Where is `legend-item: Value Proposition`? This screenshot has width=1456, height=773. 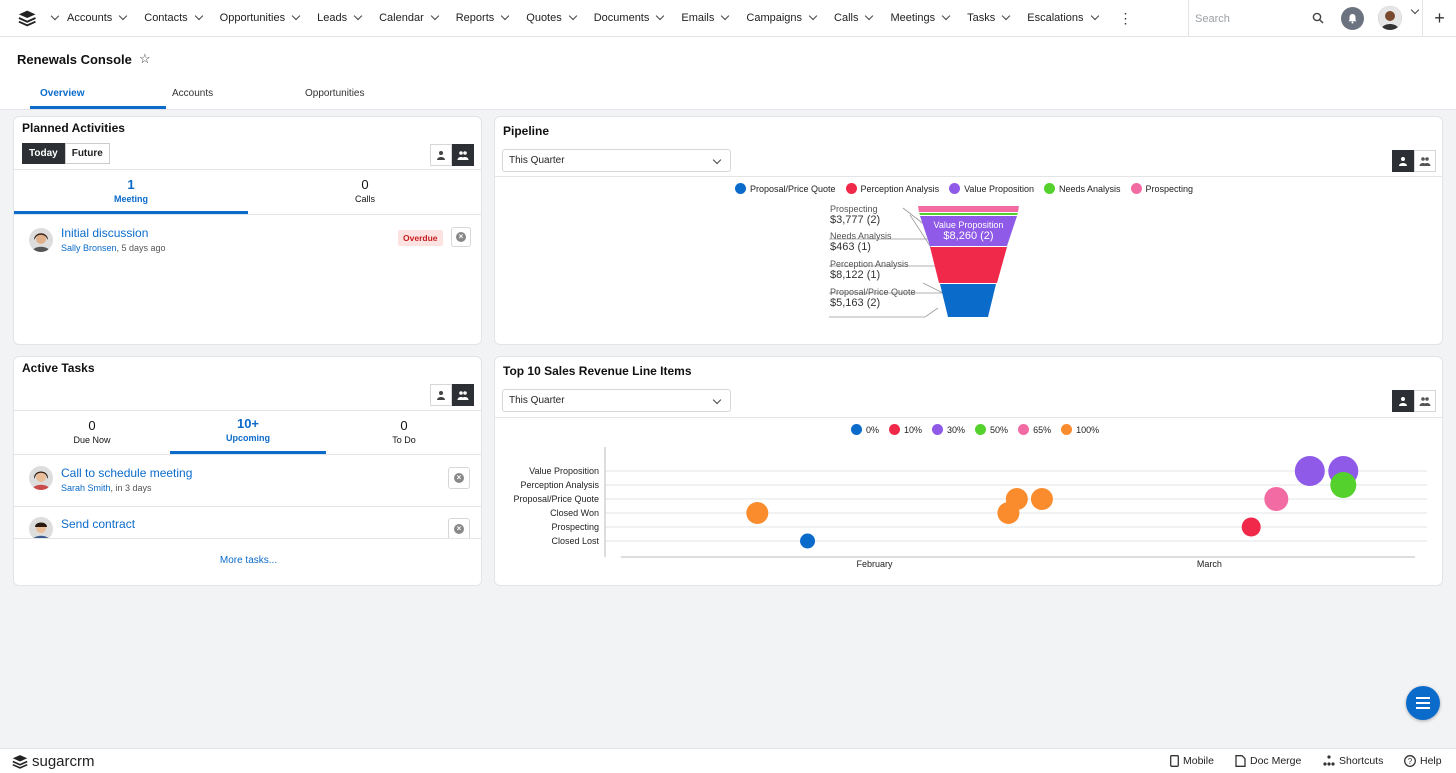 legend-item: Value Proposition is located at coordinates (991, 188).